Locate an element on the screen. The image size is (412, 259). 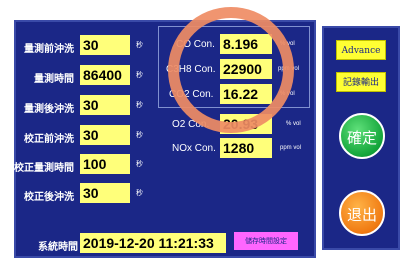
measure-time-unit: 秒 is located at coordinates (139, 75).